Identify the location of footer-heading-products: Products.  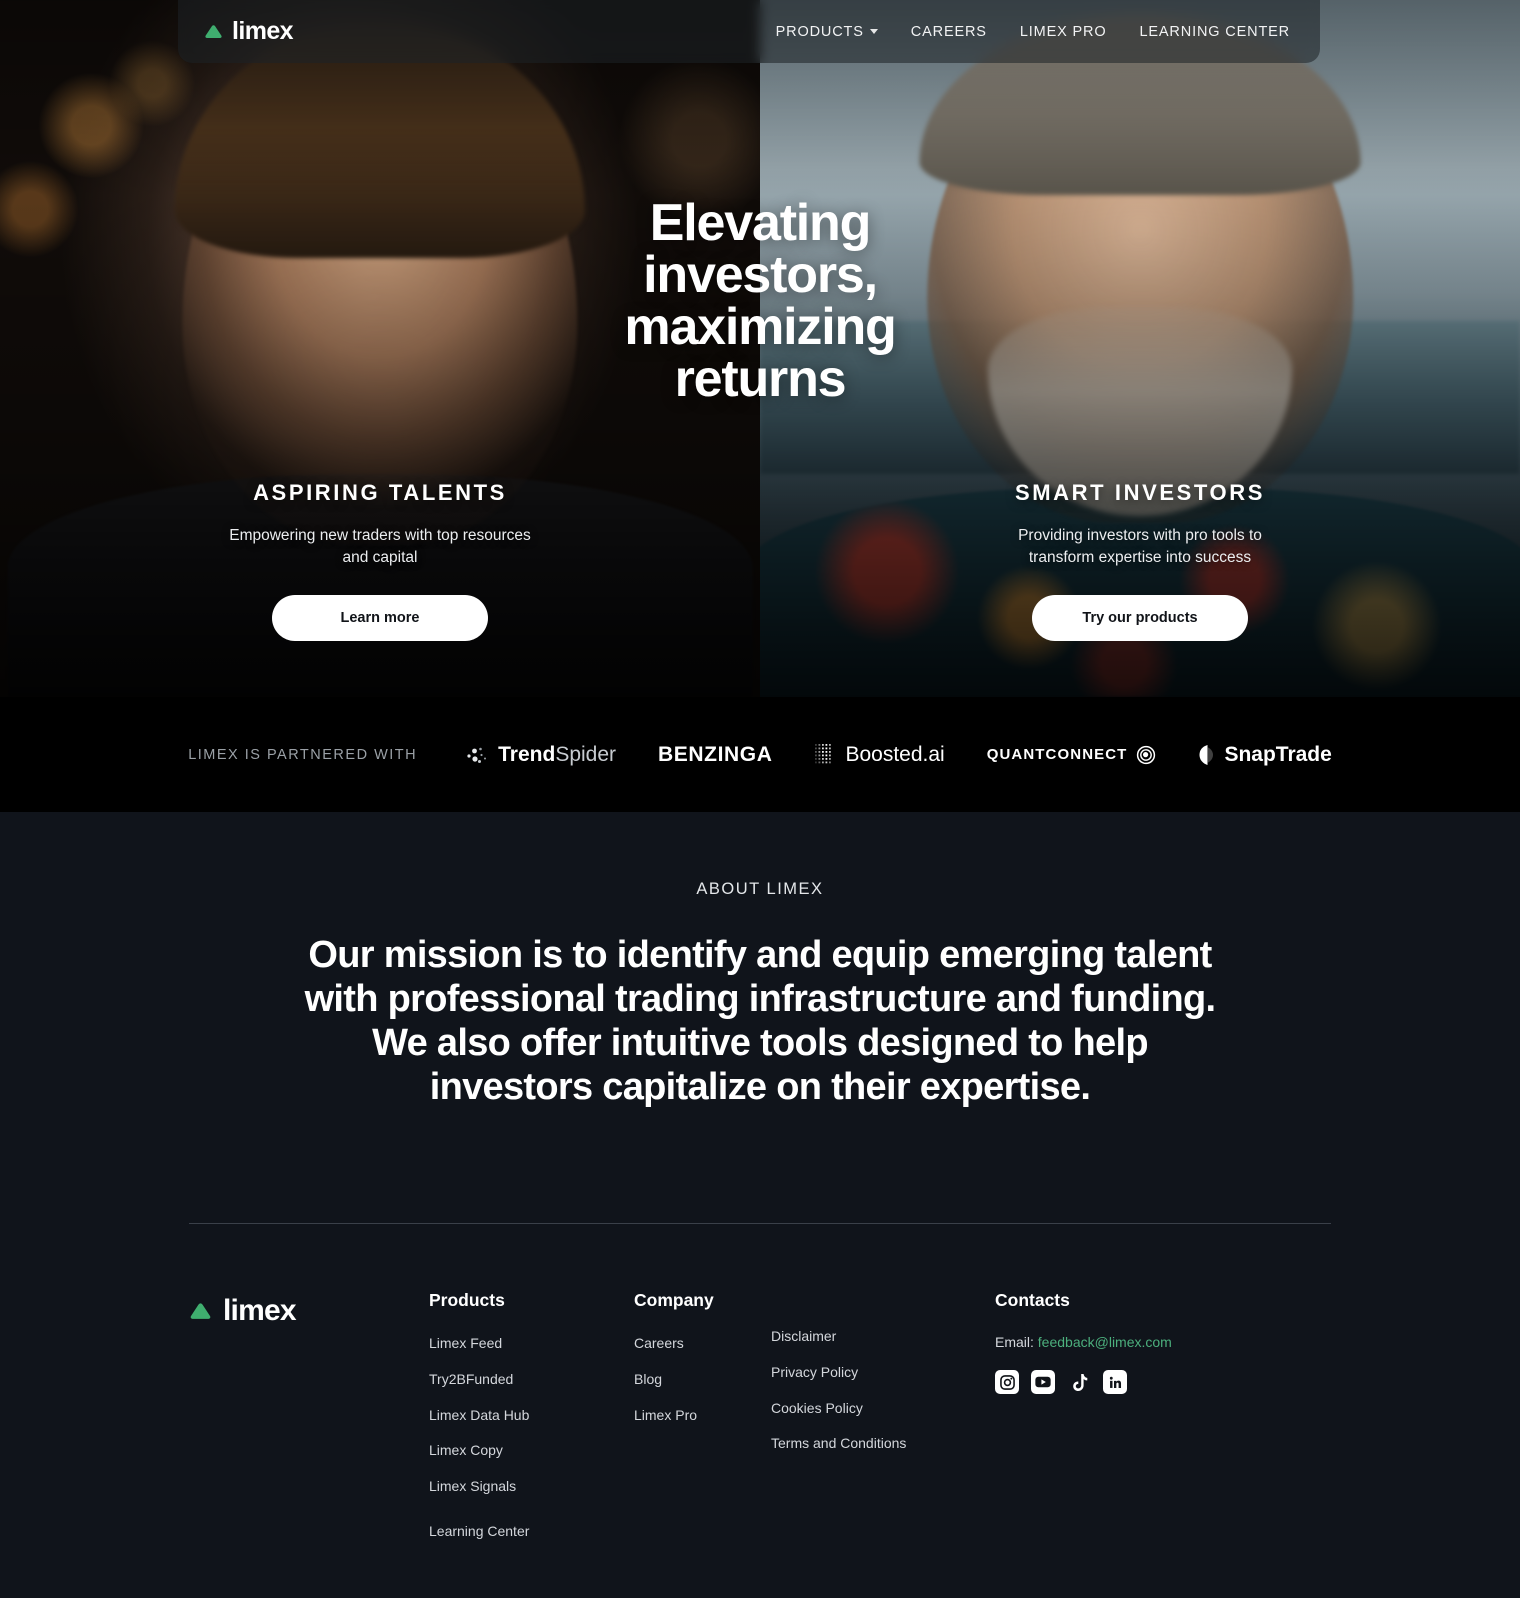
(467, 1300).